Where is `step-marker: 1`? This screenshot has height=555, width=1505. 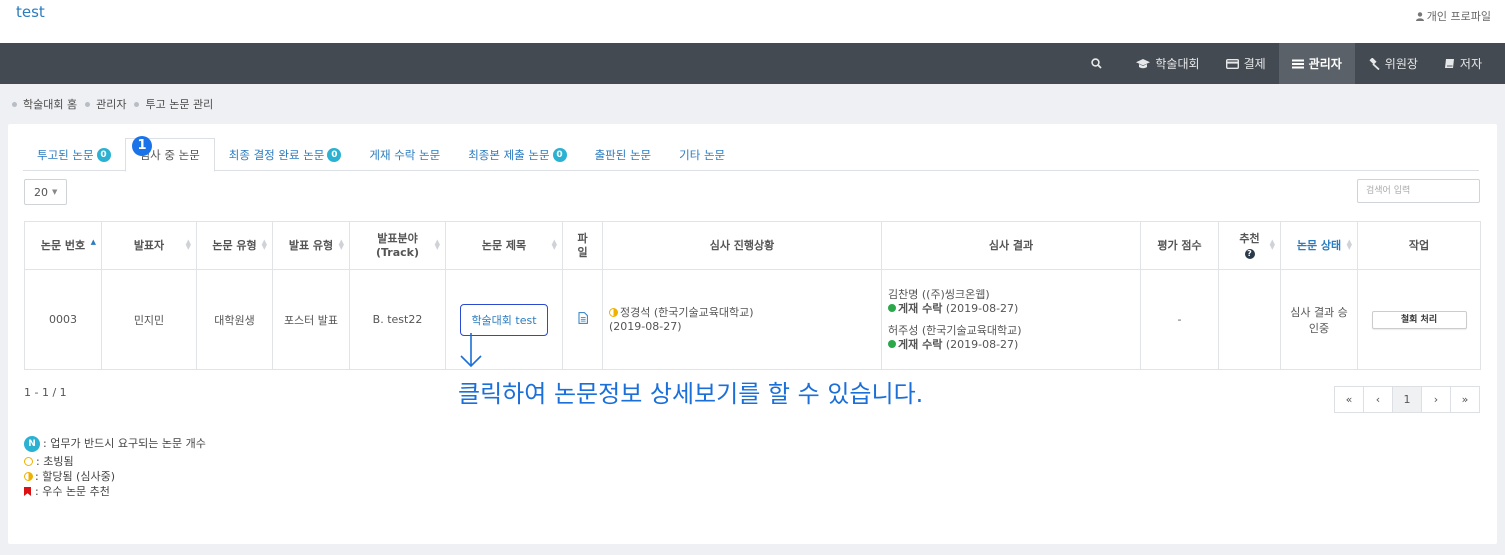
step-marker: 1 is located at coordinates (142, 146).